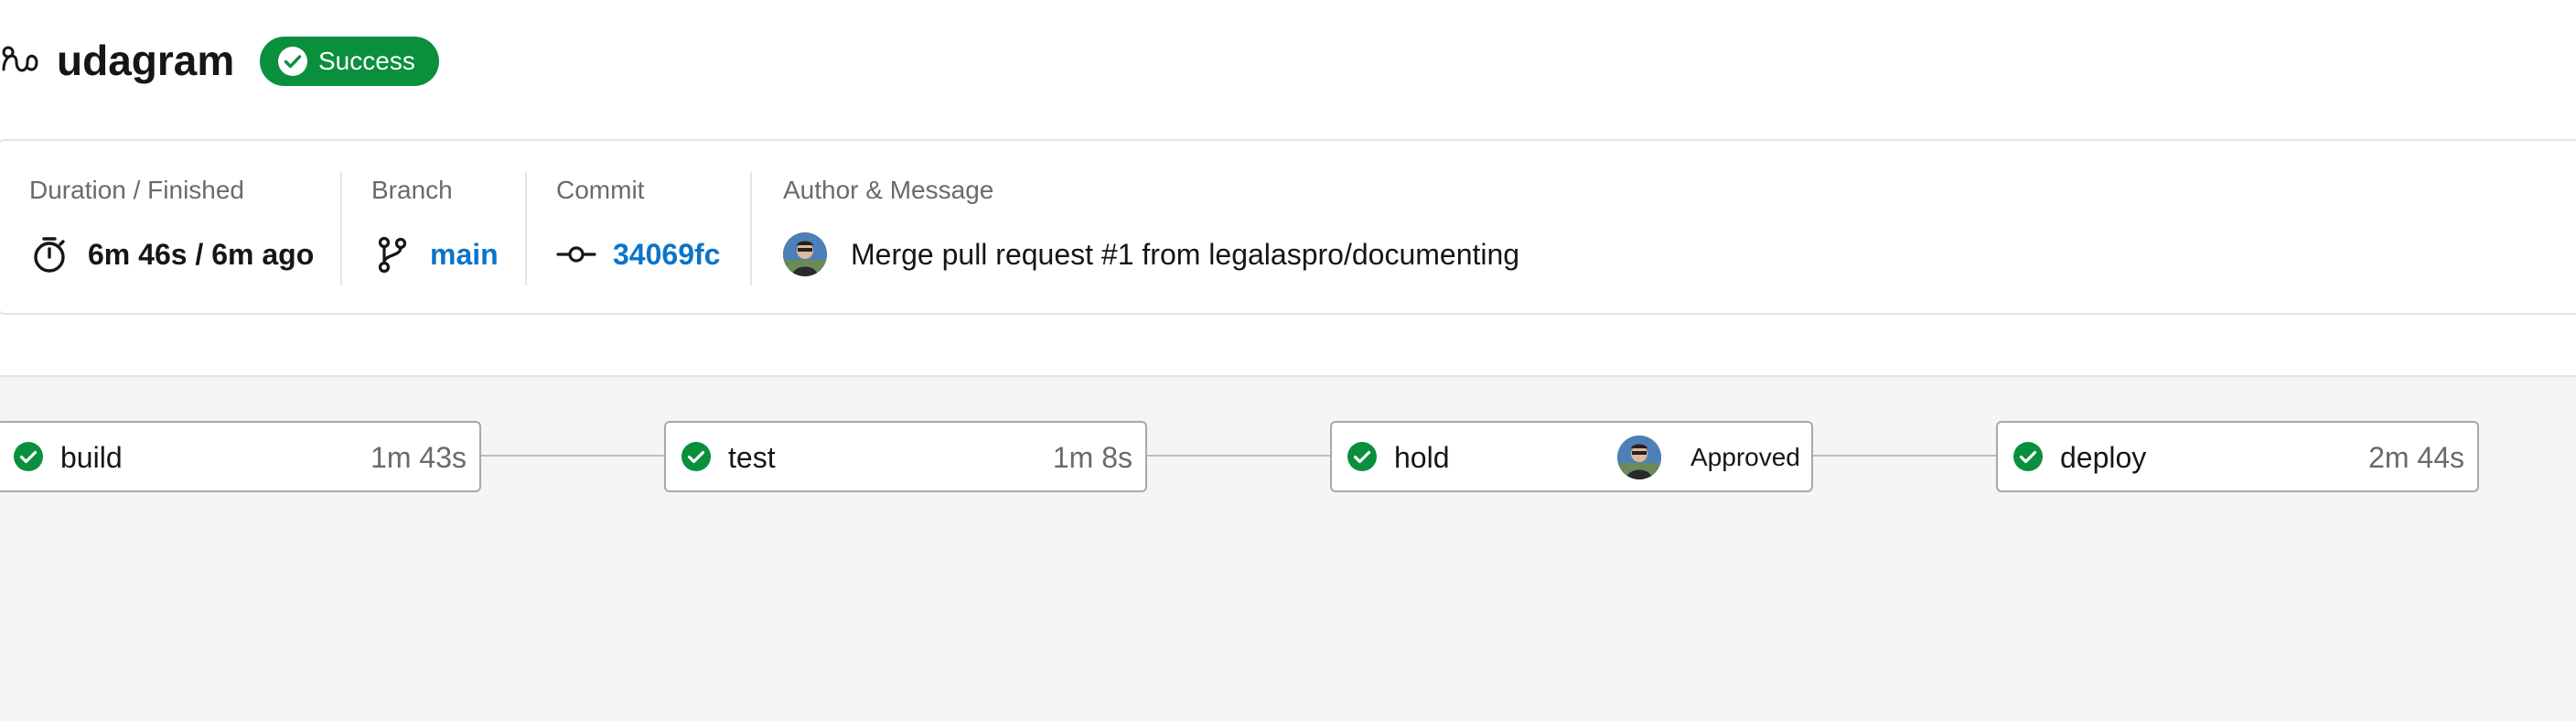  Describe the element at coordinates (1745, 457) in the screenshot. I see `approval-status: Approved` at that location.